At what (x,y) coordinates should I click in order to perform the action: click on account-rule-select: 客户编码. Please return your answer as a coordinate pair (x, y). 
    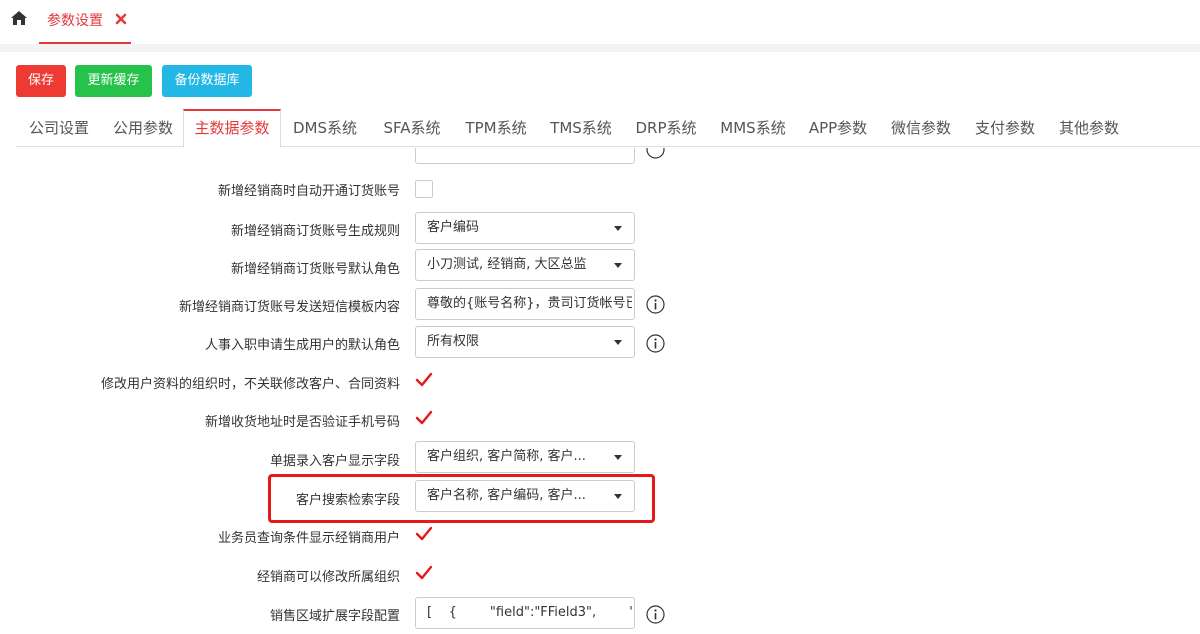
    Looking at the image, I should click on (525, 228).